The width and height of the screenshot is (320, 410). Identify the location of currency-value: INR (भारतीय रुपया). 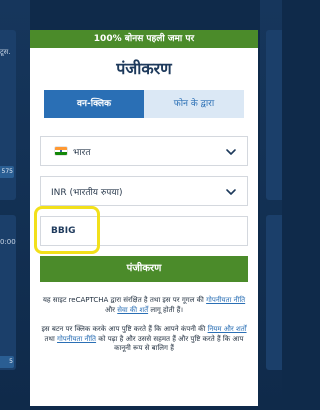
(87, 192).